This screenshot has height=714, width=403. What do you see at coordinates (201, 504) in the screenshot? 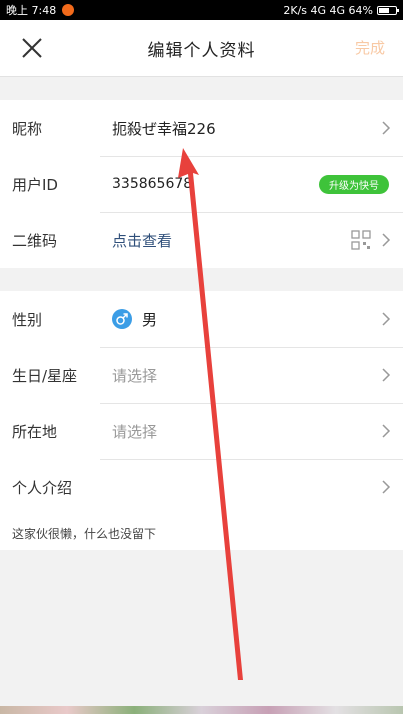
I see `intro-row: 个人介绍 这家伙很懒，什么也没留下` at bounding box center [201, 504].